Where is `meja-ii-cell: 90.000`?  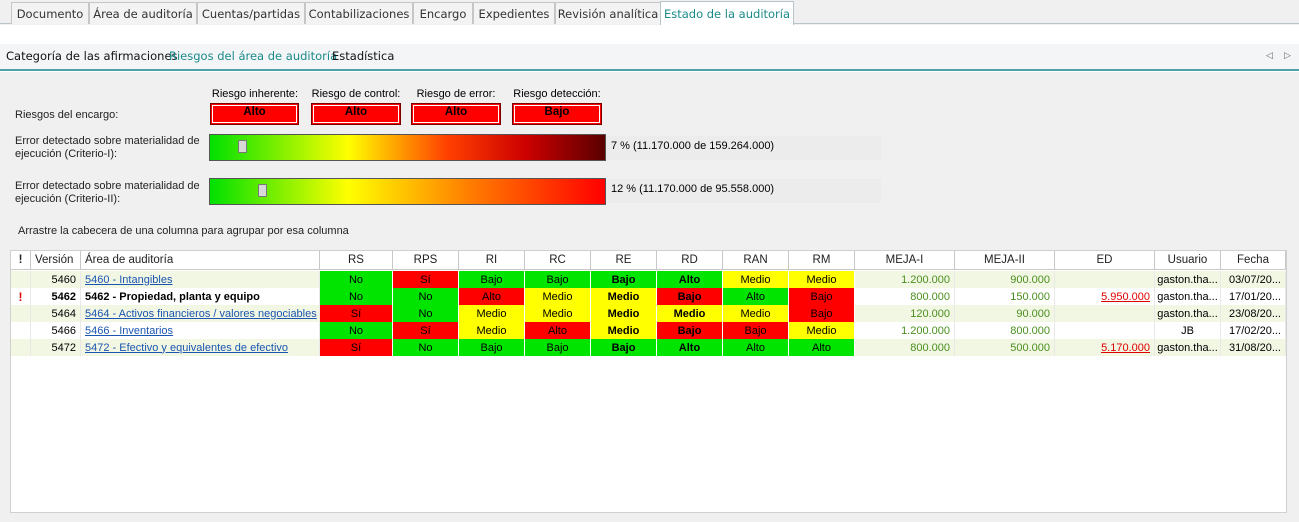
meja-ii-cell: 90.000 is located at coordinates (1005, 313).